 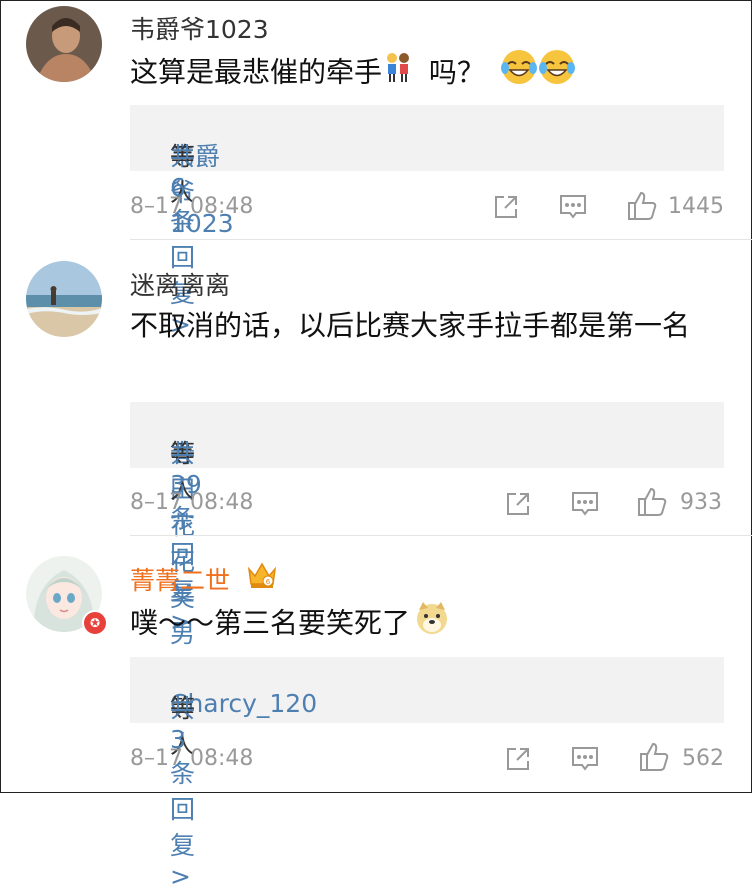 What do you see at coordinates (233, 782) in the screenshot?
I see `reply-summary-text: Charcy_120 等人 共3条回复 >` at bounding box center [233, 782].